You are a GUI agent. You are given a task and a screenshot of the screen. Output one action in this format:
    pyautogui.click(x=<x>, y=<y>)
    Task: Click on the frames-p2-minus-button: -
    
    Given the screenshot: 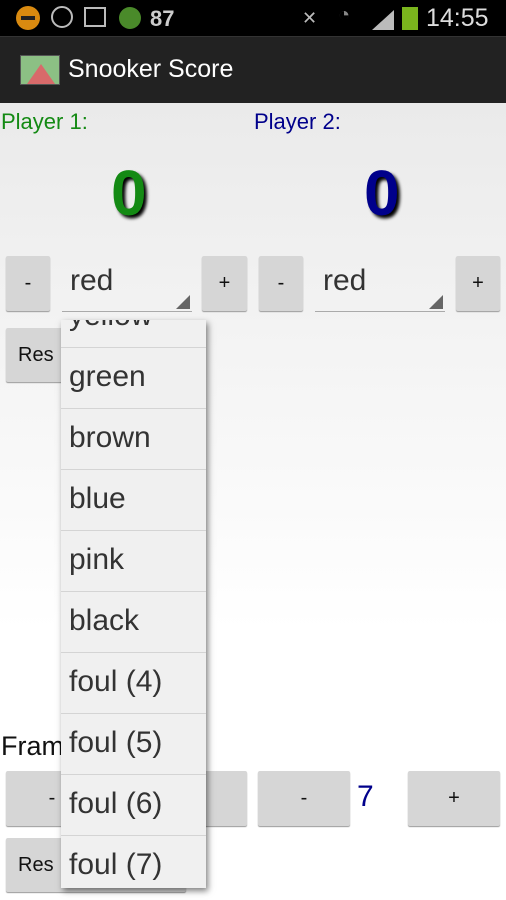 What is the action you would take?
    pyautogui.click(x=304, y=798)
    